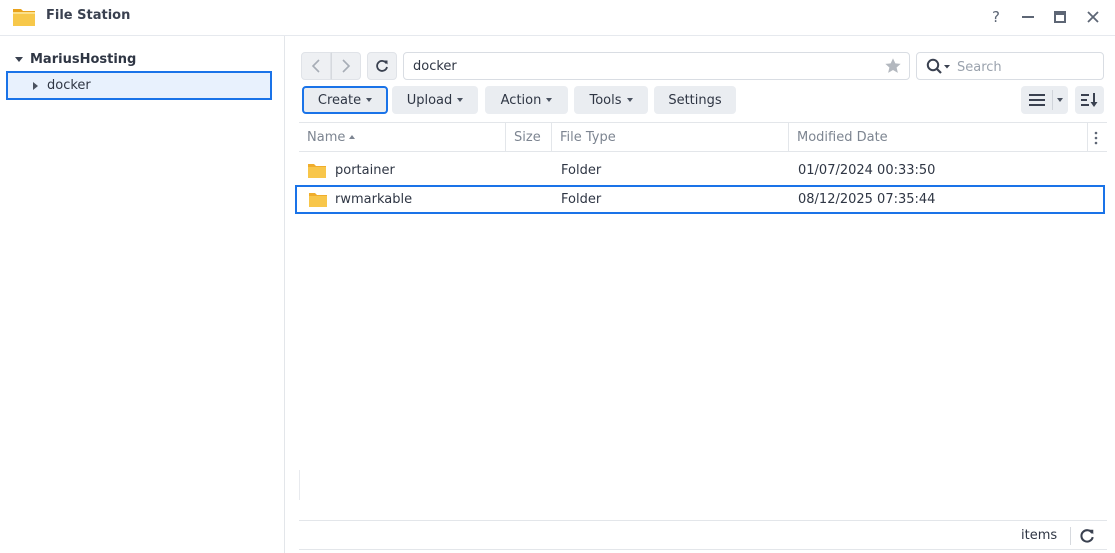 The image size is (1115, 553). What do you see at coordinates (429, 100) in the screenshot?
I see `upload-label: Upload` at bounding box center [429, 100].